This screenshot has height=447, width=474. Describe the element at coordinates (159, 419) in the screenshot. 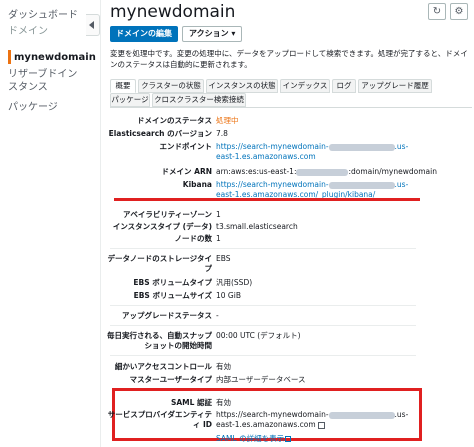

I see `sp-entity-id-label: サービスプロバイダエンティティ ID` at that location.